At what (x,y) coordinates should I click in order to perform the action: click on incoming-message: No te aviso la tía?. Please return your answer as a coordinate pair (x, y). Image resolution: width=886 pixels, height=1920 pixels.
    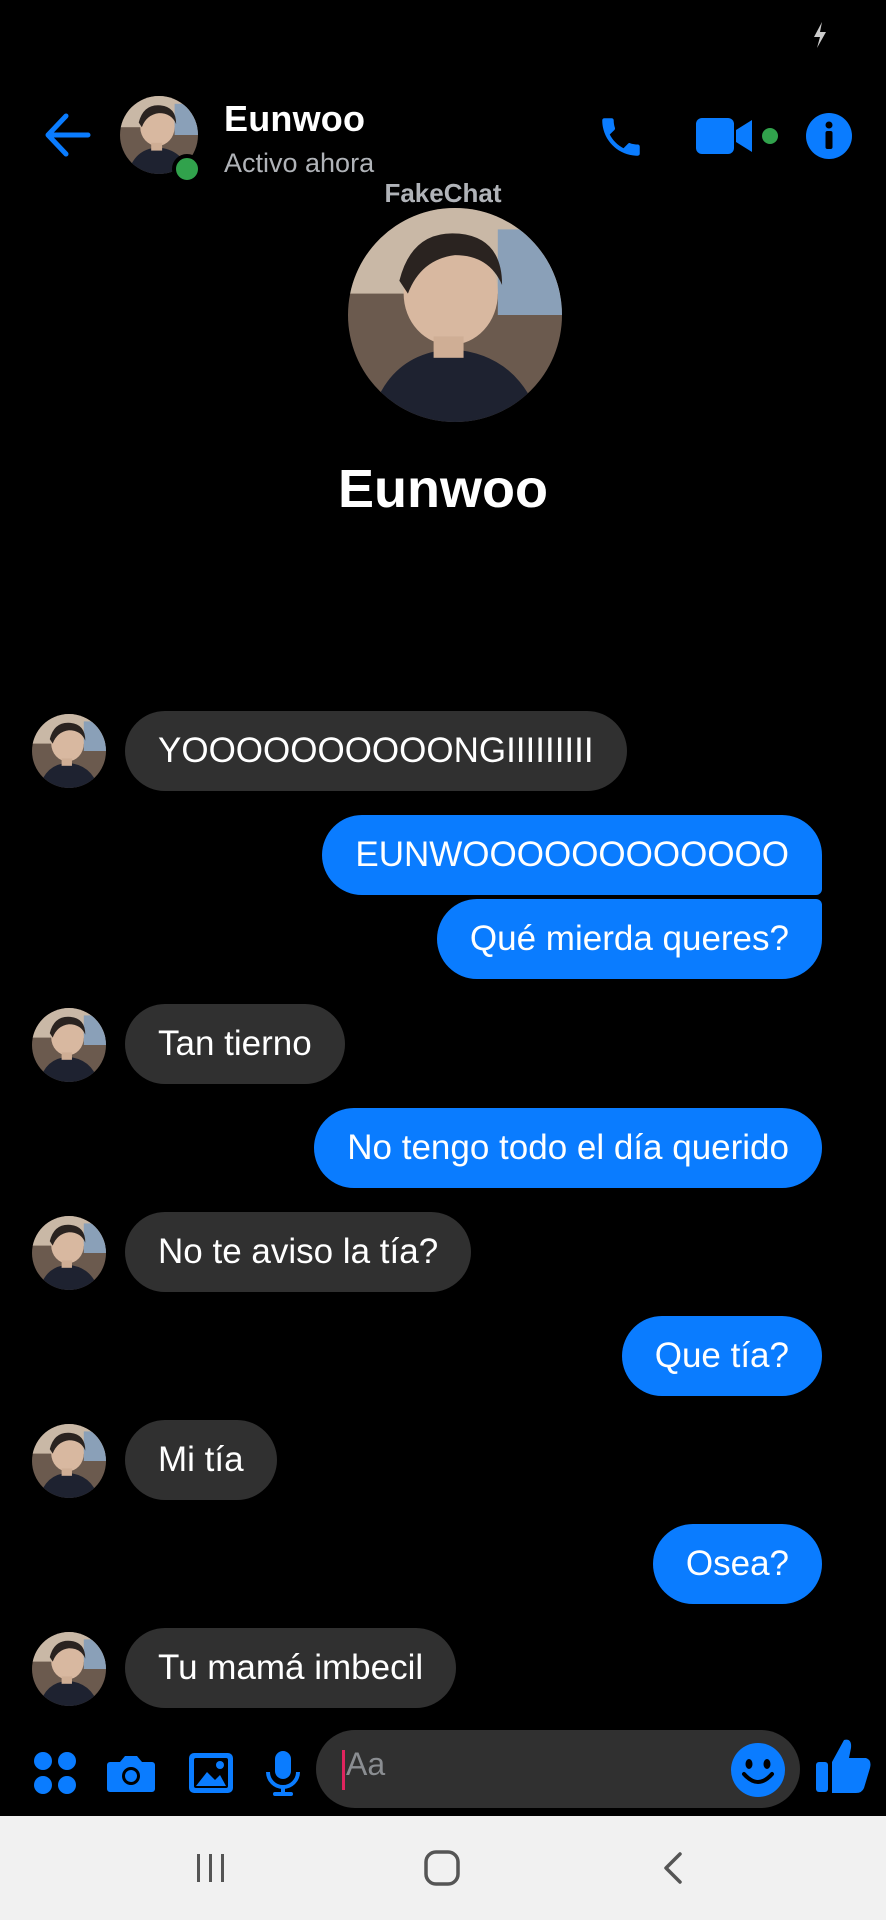
    Looking at the image, I should click on (298, 1252).